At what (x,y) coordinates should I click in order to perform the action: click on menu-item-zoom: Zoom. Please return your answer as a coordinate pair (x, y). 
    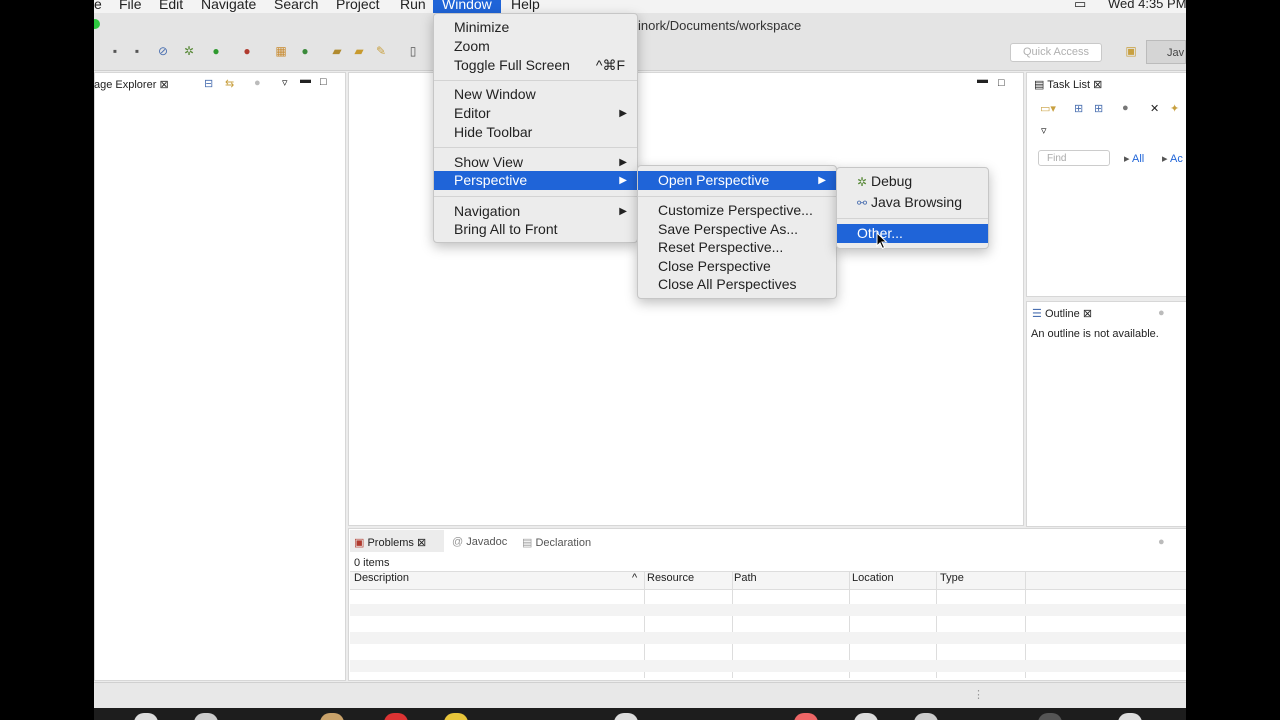
    Looking at the image, I should click on (535, 46).